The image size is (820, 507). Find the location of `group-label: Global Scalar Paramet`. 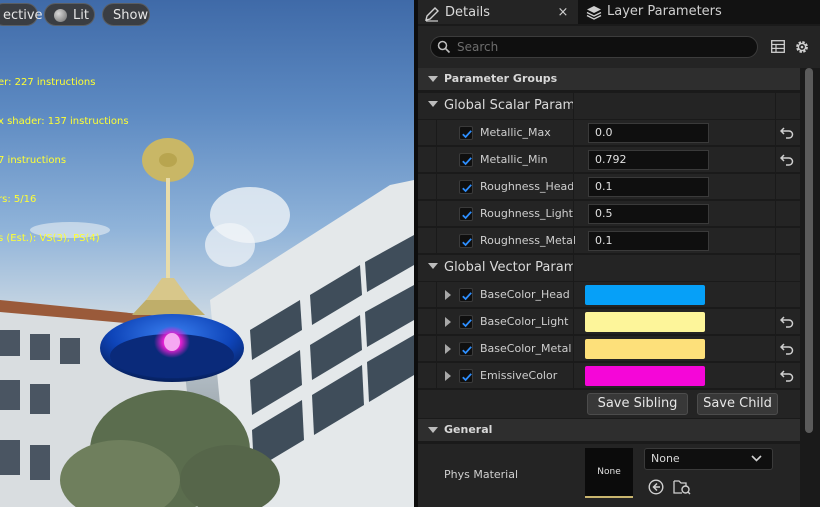

group-label: Global Scalar Paramet is located at coordinates (509, 105).